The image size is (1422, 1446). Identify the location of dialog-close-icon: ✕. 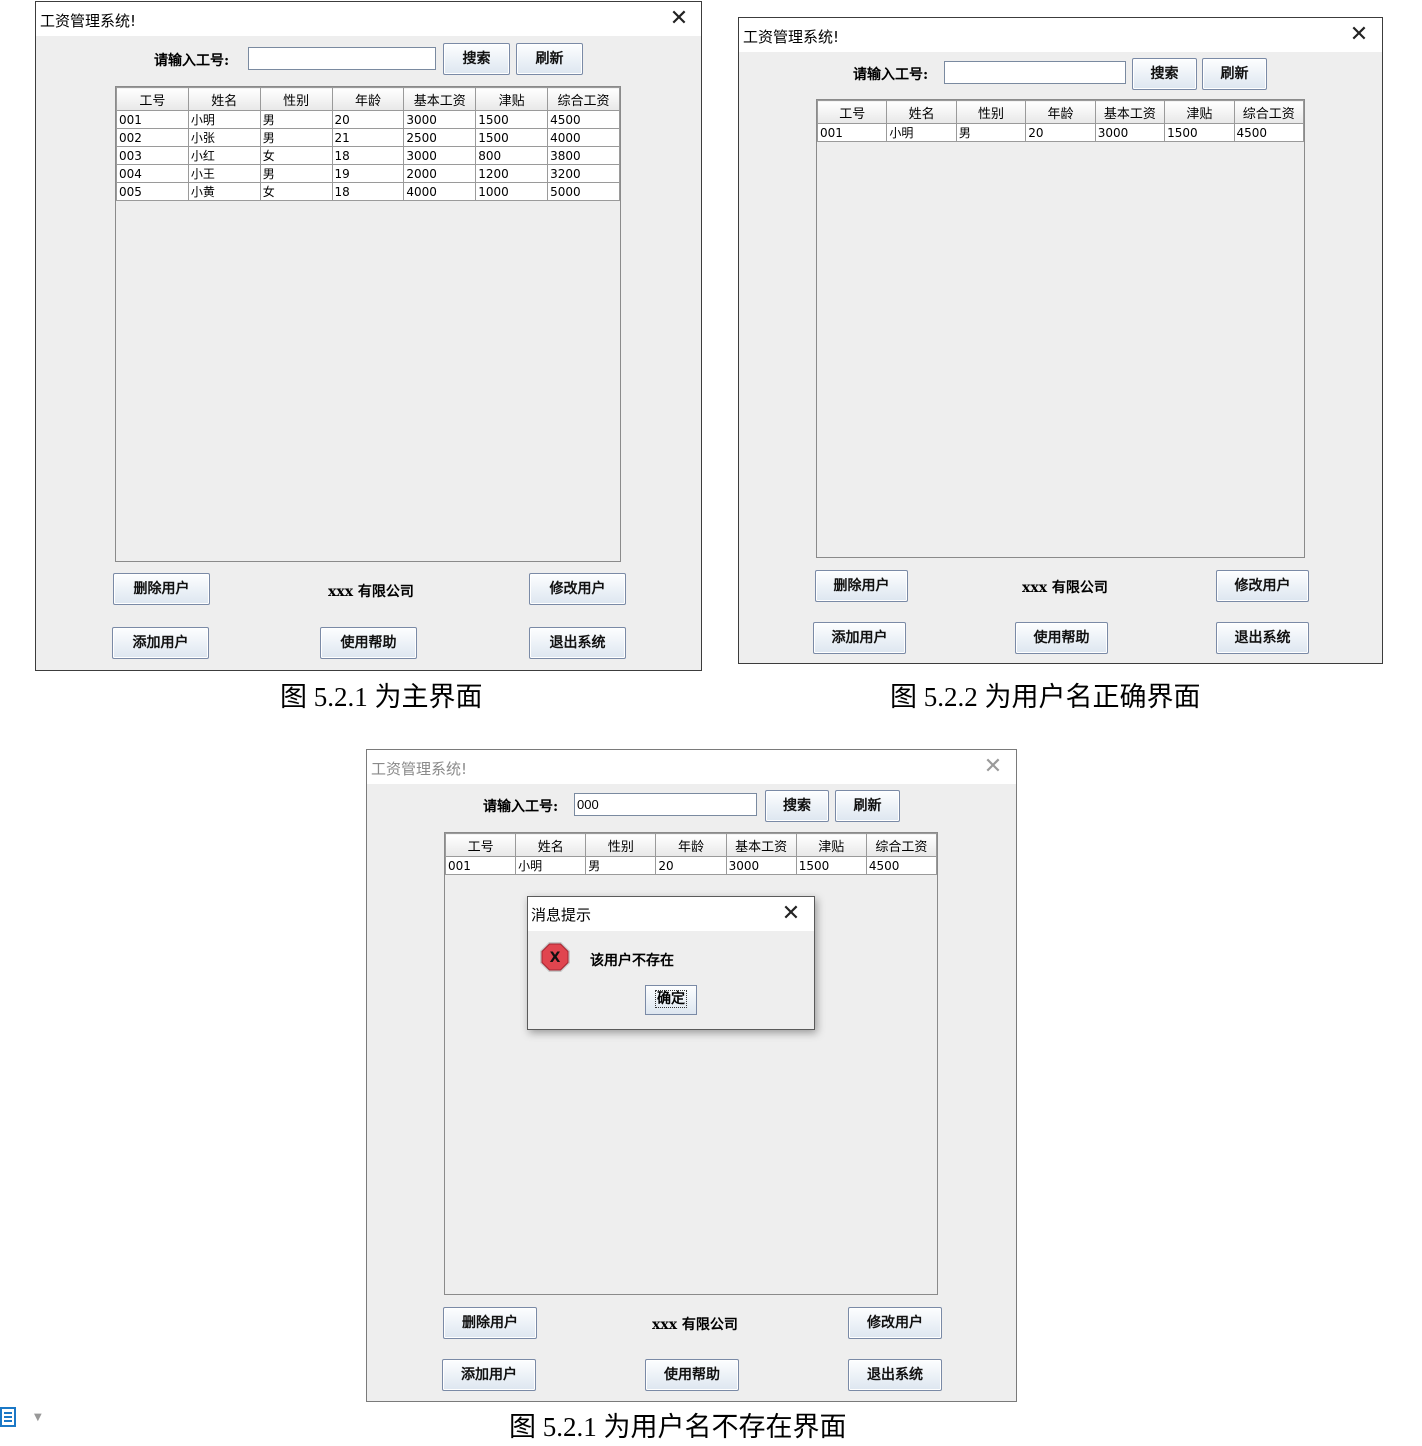
(791, 914).